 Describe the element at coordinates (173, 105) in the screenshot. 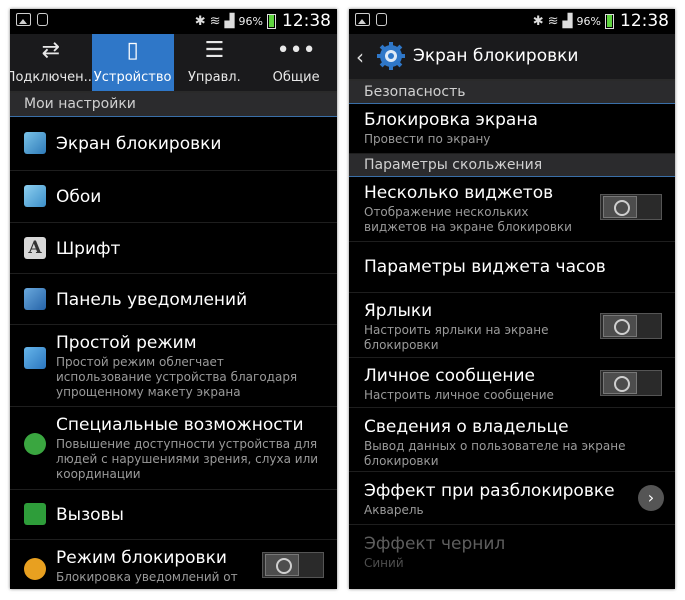

I see `section-my-settings: Мои настройки` at that location.